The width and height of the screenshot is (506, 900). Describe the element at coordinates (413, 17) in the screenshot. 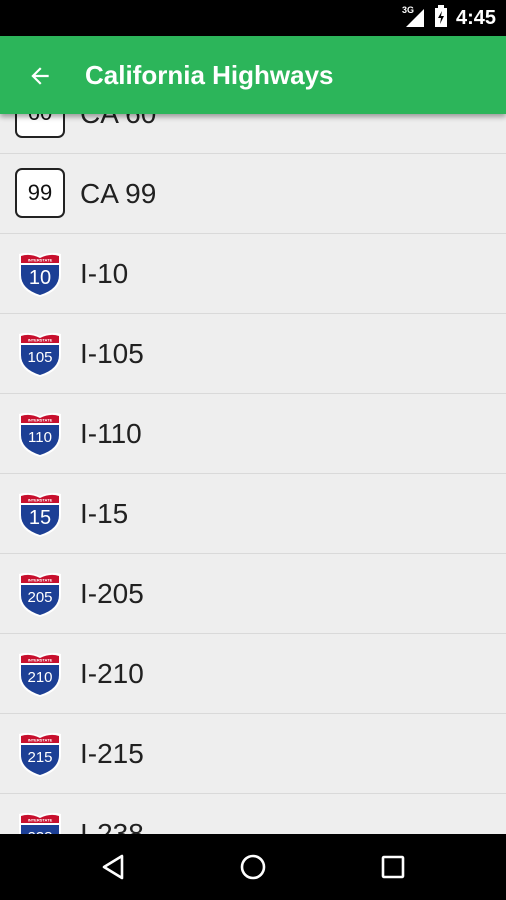

I see `signal-icon: 3G` at that location.